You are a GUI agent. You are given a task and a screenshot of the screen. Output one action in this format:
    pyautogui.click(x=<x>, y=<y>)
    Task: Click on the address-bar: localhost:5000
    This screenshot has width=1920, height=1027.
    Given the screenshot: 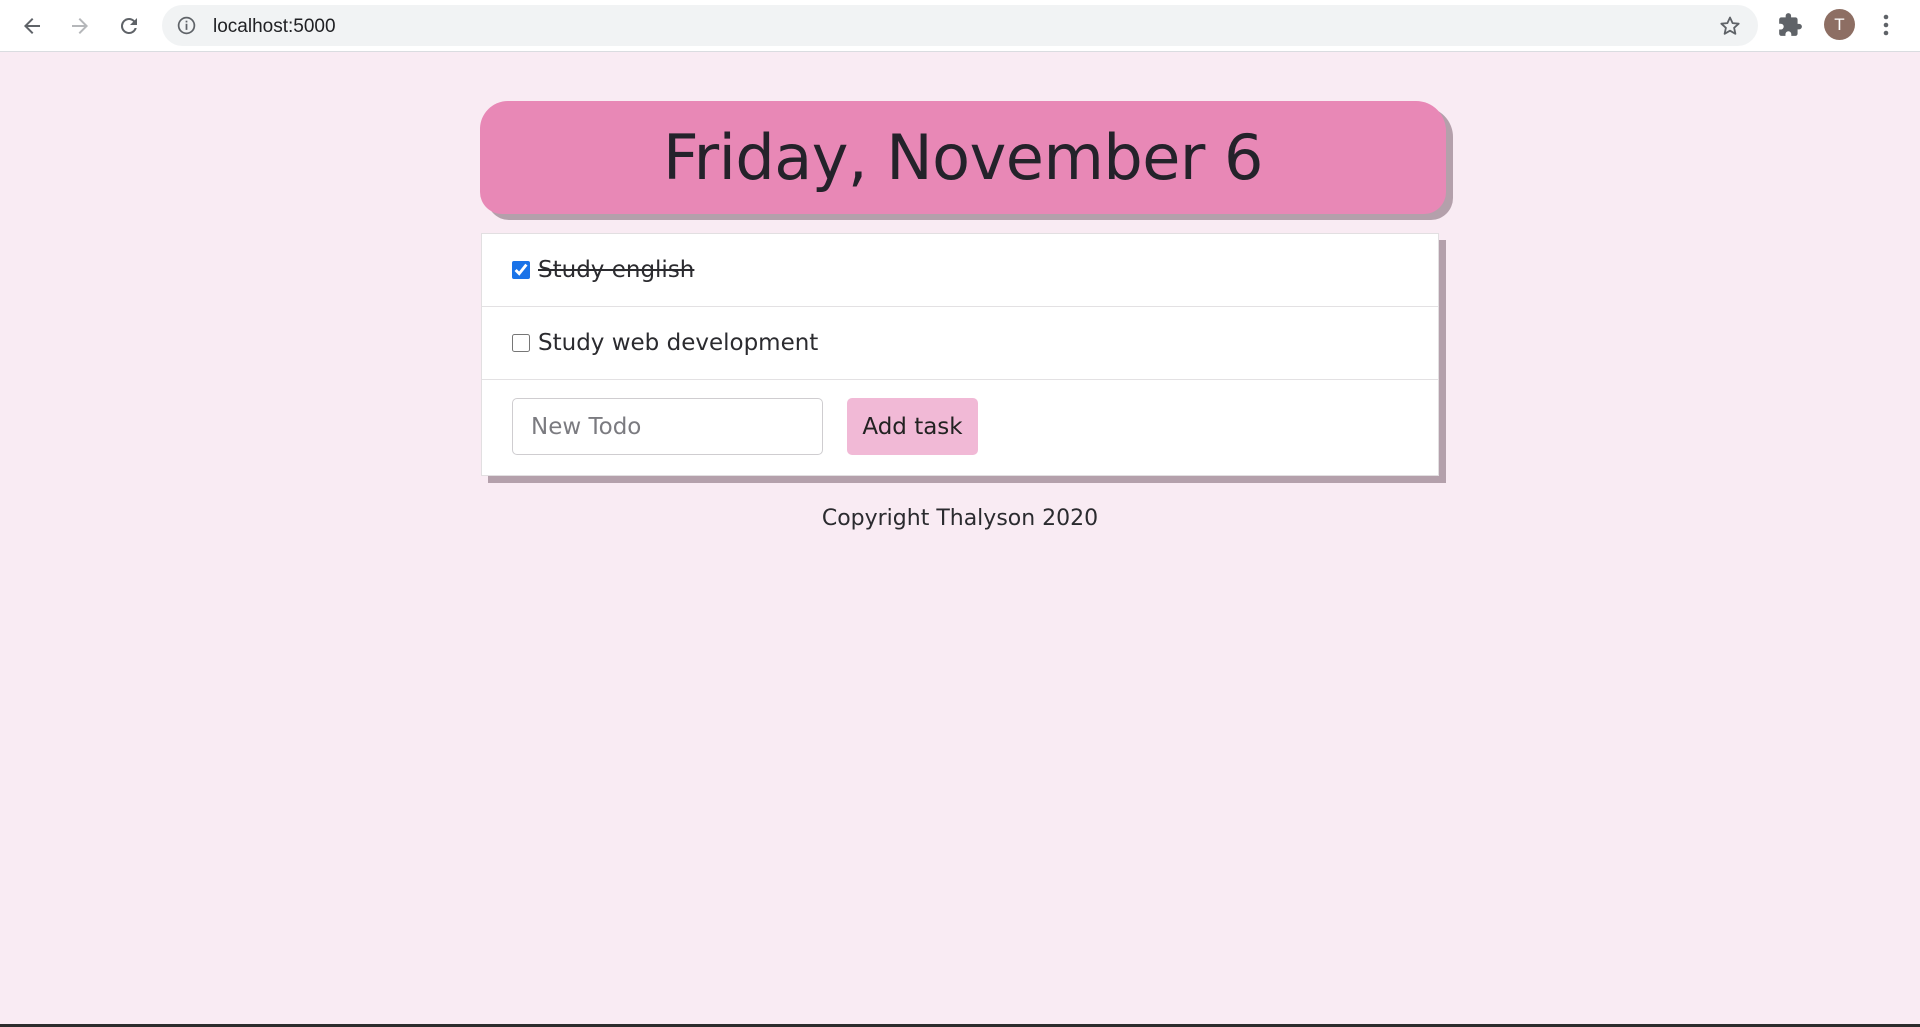 What is the action you would take?
    pyautogui.click(x=960, y=25)
    